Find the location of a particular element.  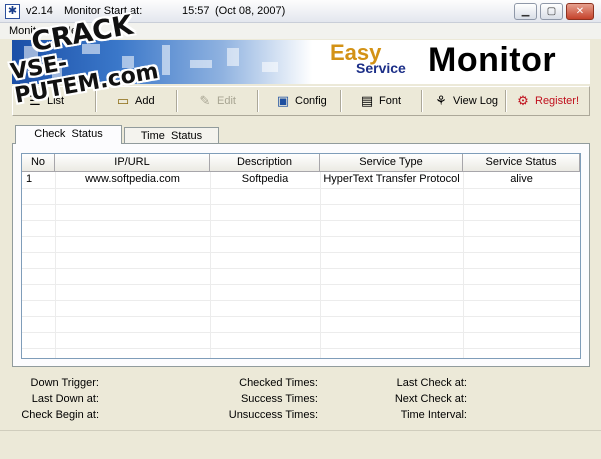

font-button-label: Font is located at coordinates (390, 101).